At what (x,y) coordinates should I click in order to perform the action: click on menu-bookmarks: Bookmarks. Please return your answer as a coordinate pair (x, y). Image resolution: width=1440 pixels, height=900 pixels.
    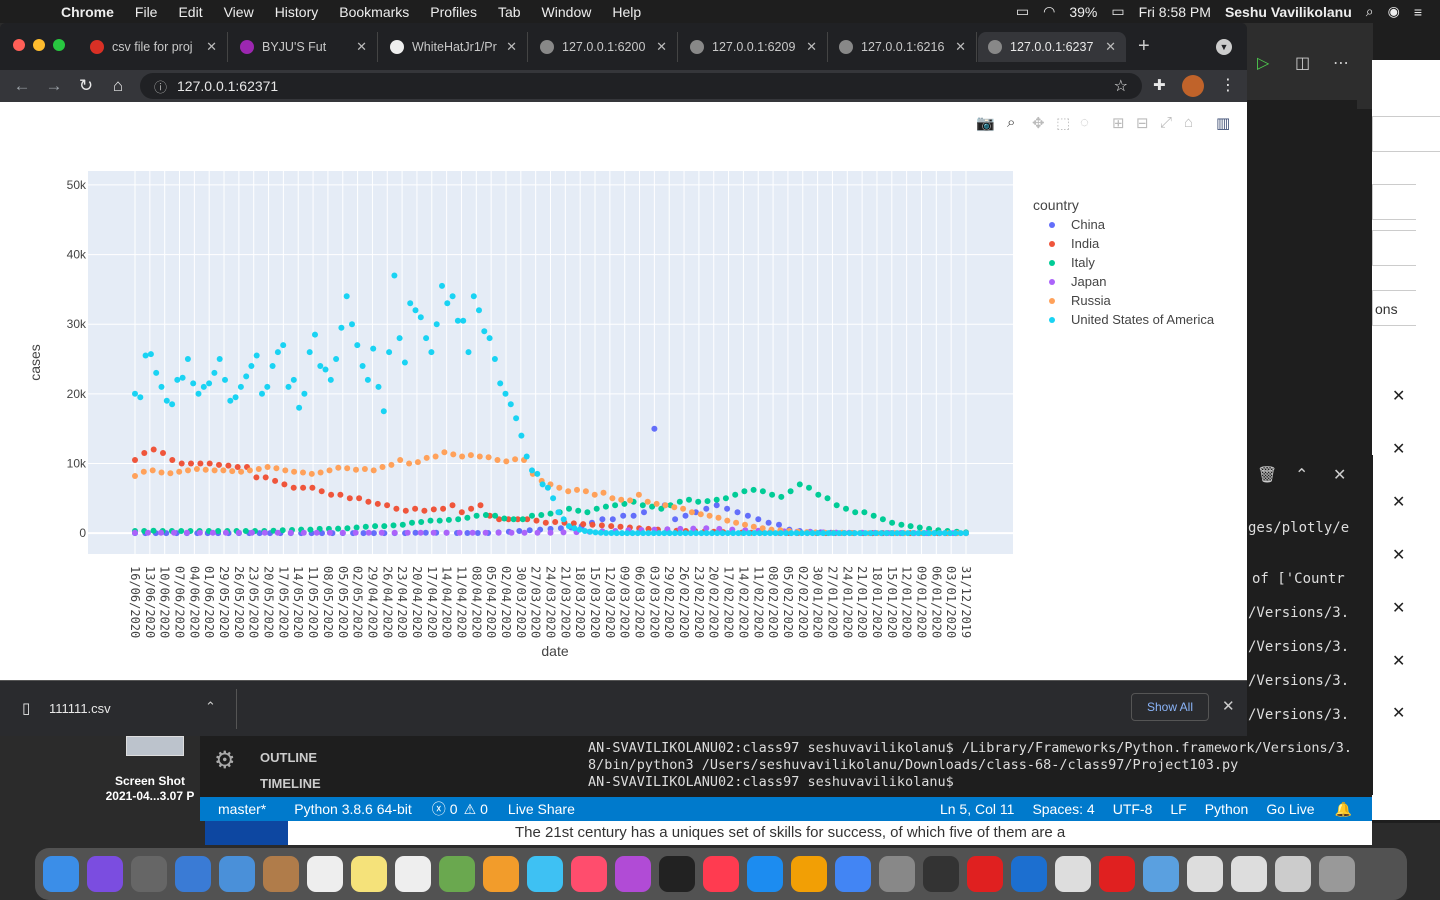
    Looking at the image, I should click on (374, 12).